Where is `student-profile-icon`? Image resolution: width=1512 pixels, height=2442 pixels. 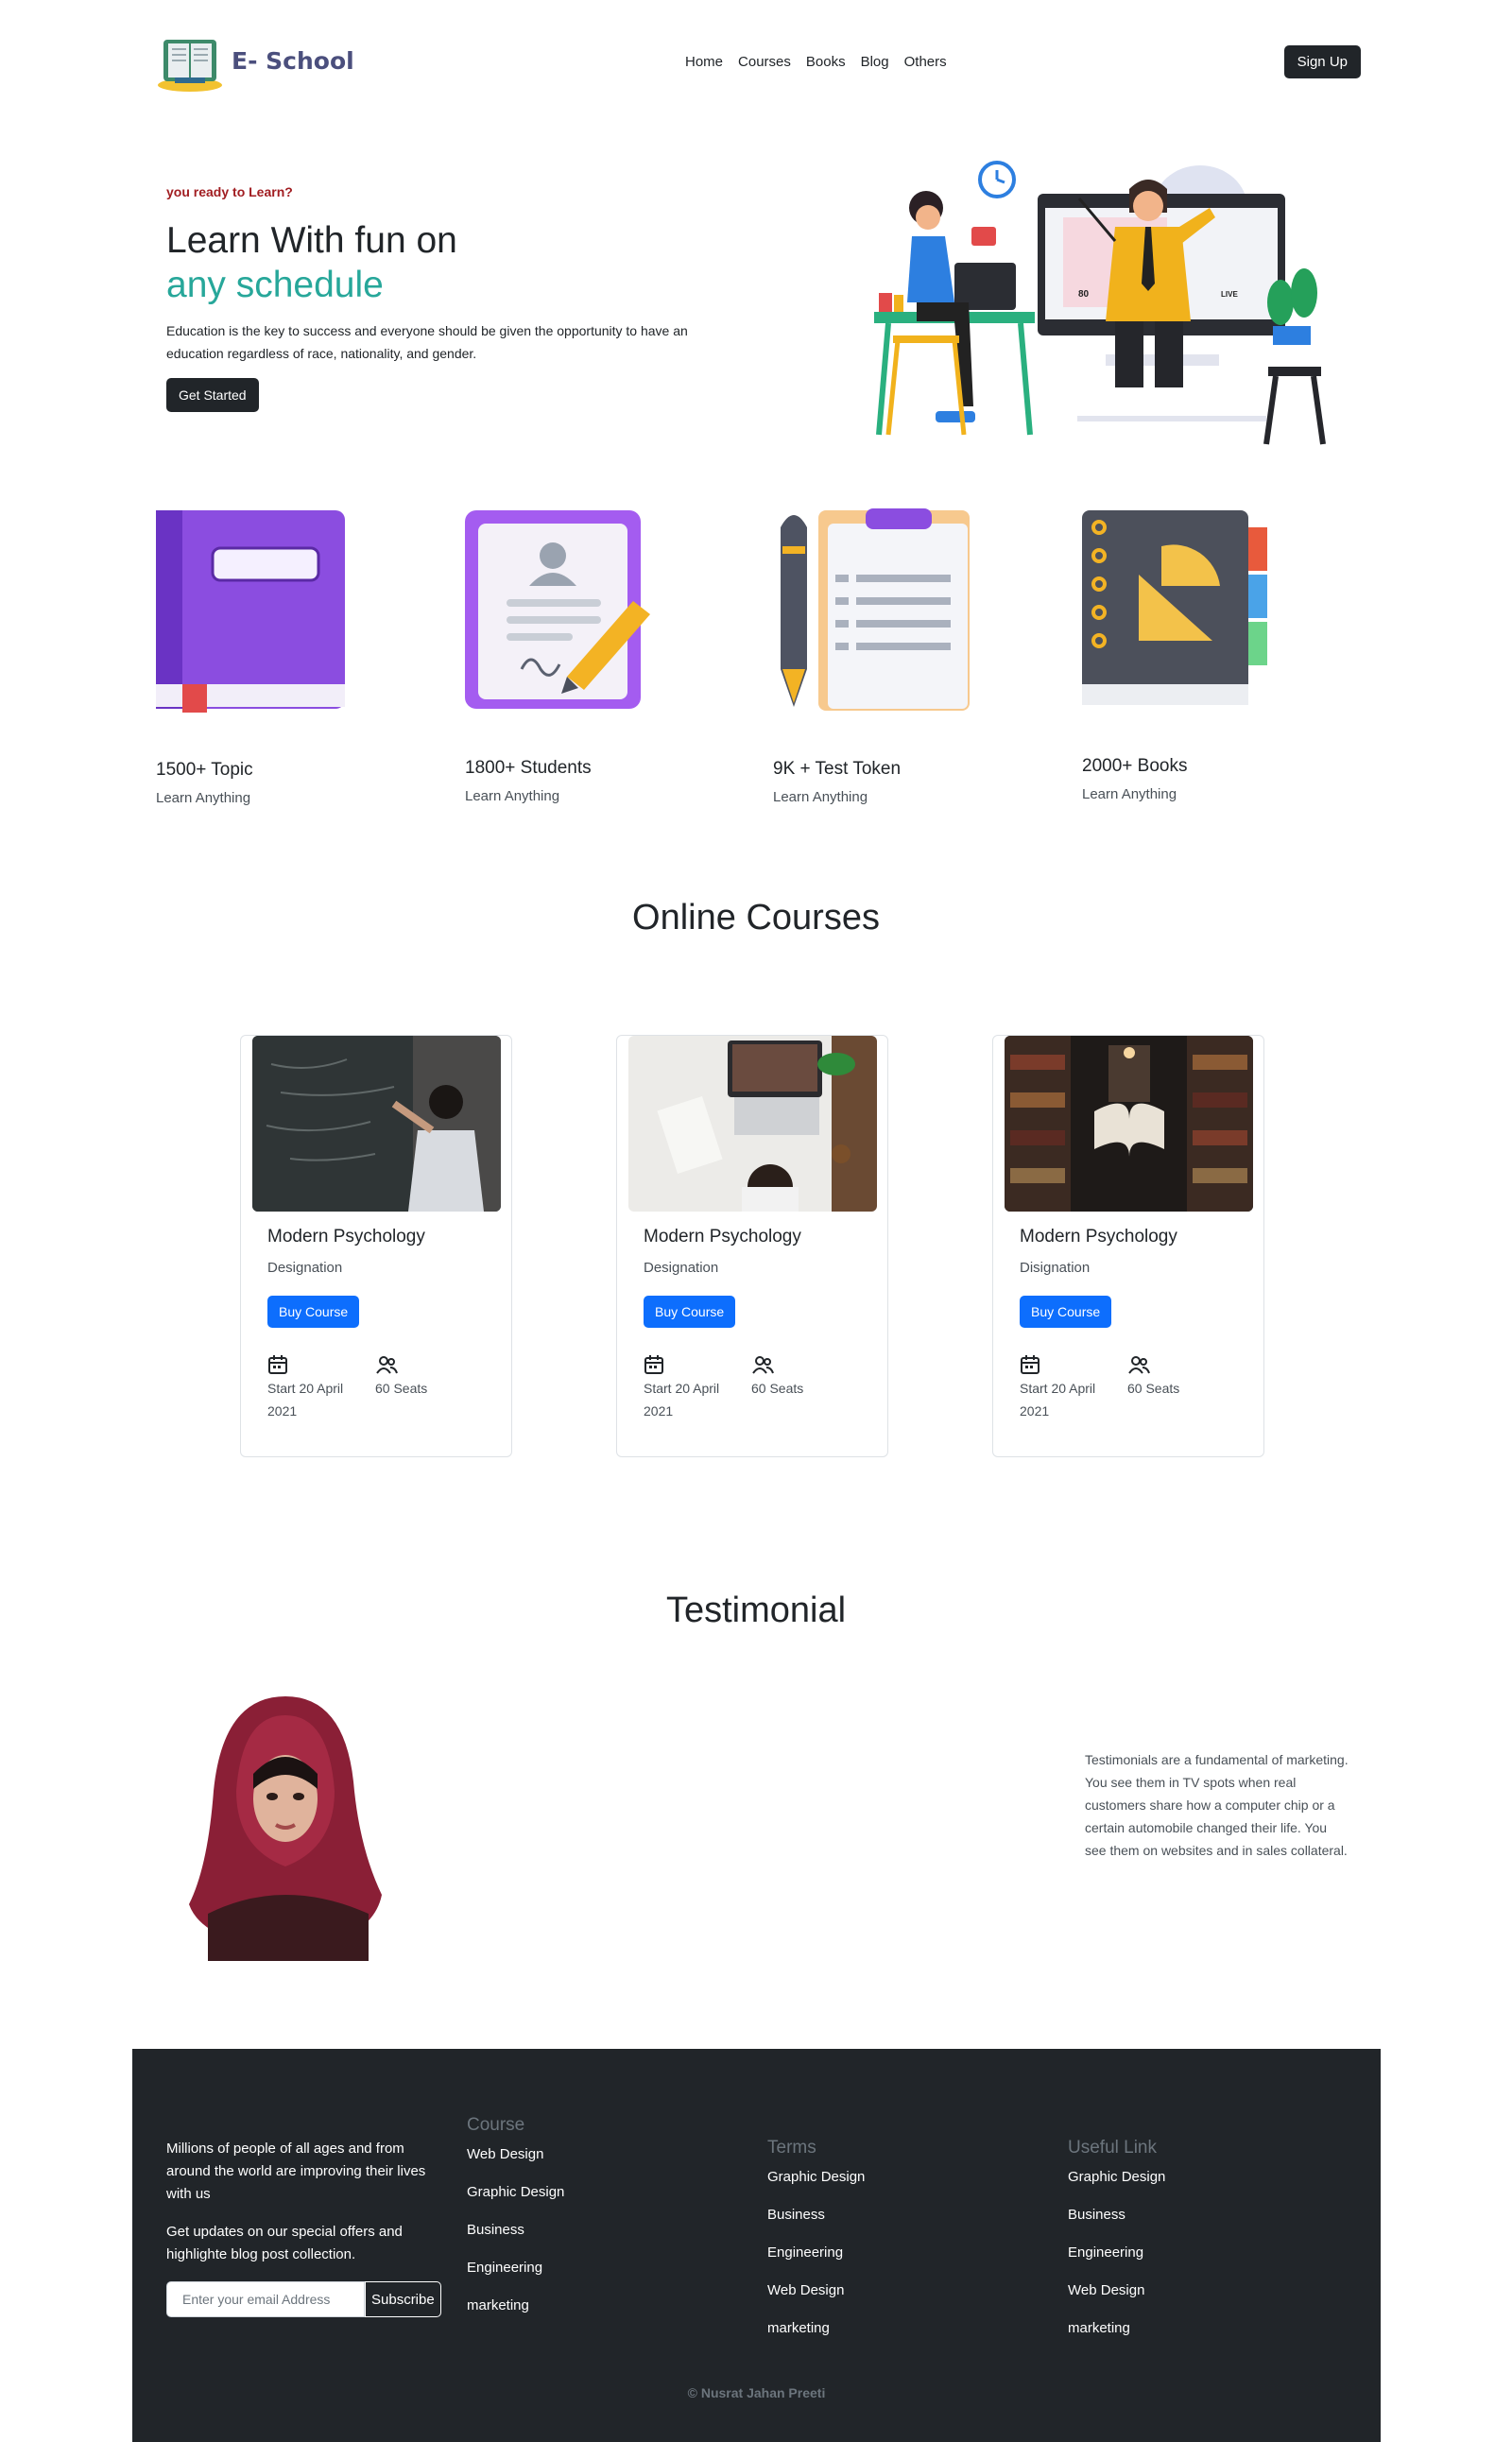 student-profile-icon is located at coordinates (557, 610).